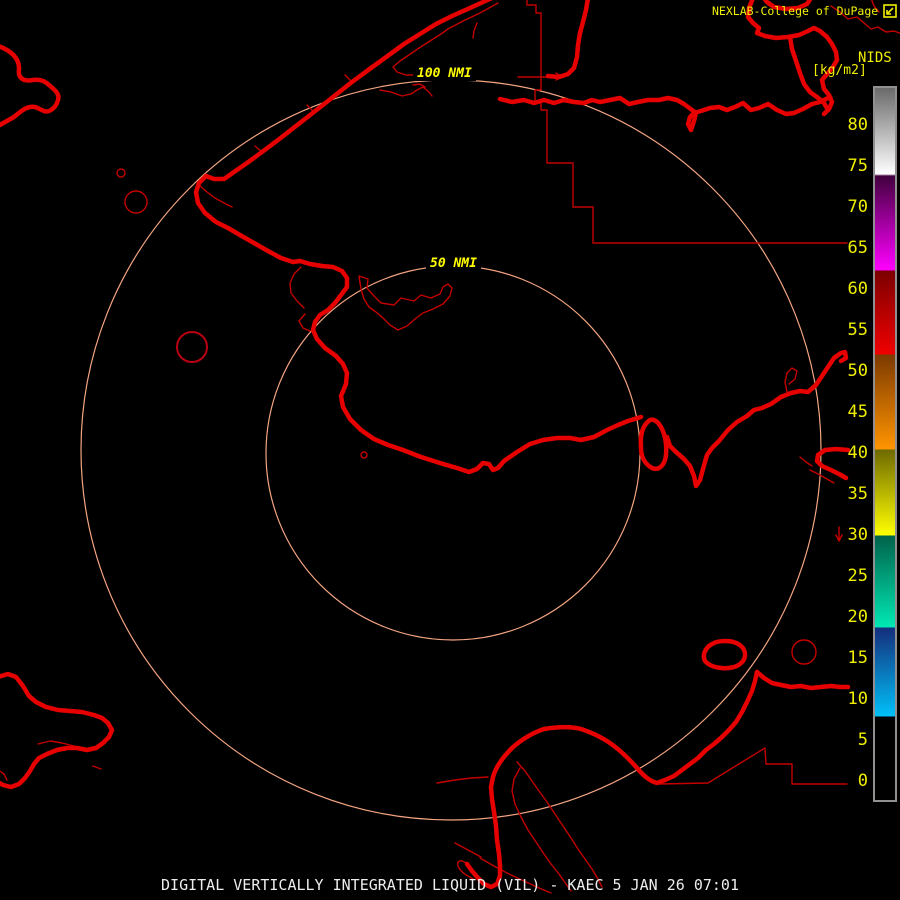  I want to click on colorbar-tick-15: 15, so click(857, 658).